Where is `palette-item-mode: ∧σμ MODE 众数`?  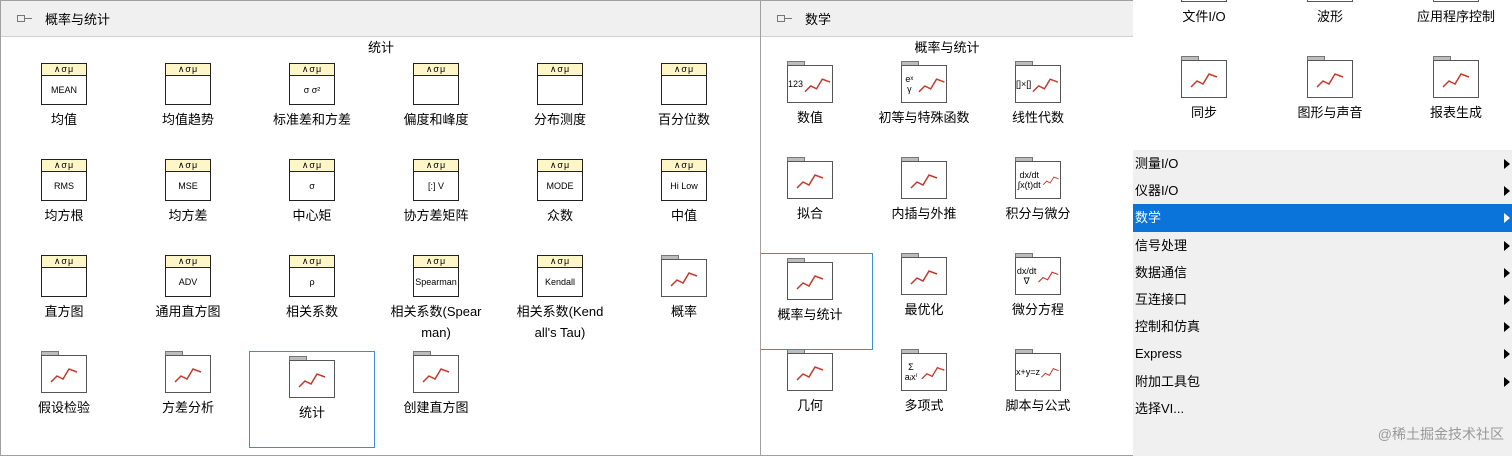
palette-item-mode: ∧σμ MODE 众数 is located at coordinates (560, 192).